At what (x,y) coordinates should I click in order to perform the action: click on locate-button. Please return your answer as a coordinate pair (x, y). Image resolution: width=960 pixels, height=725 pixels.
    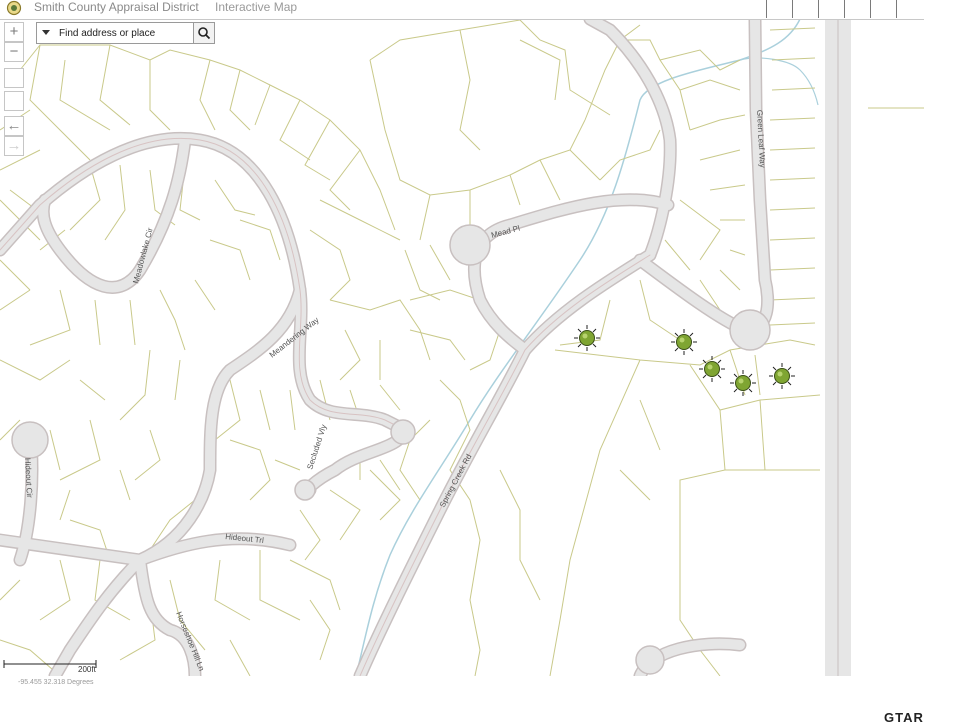
    Looking at the image, I should click on (14, 101).